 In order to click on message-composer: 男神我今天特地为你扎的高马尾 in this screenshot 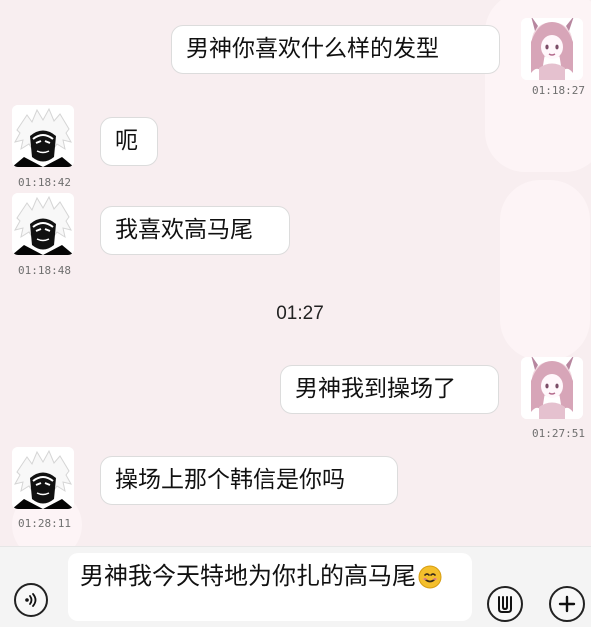, I will do `click(295, 586)`.